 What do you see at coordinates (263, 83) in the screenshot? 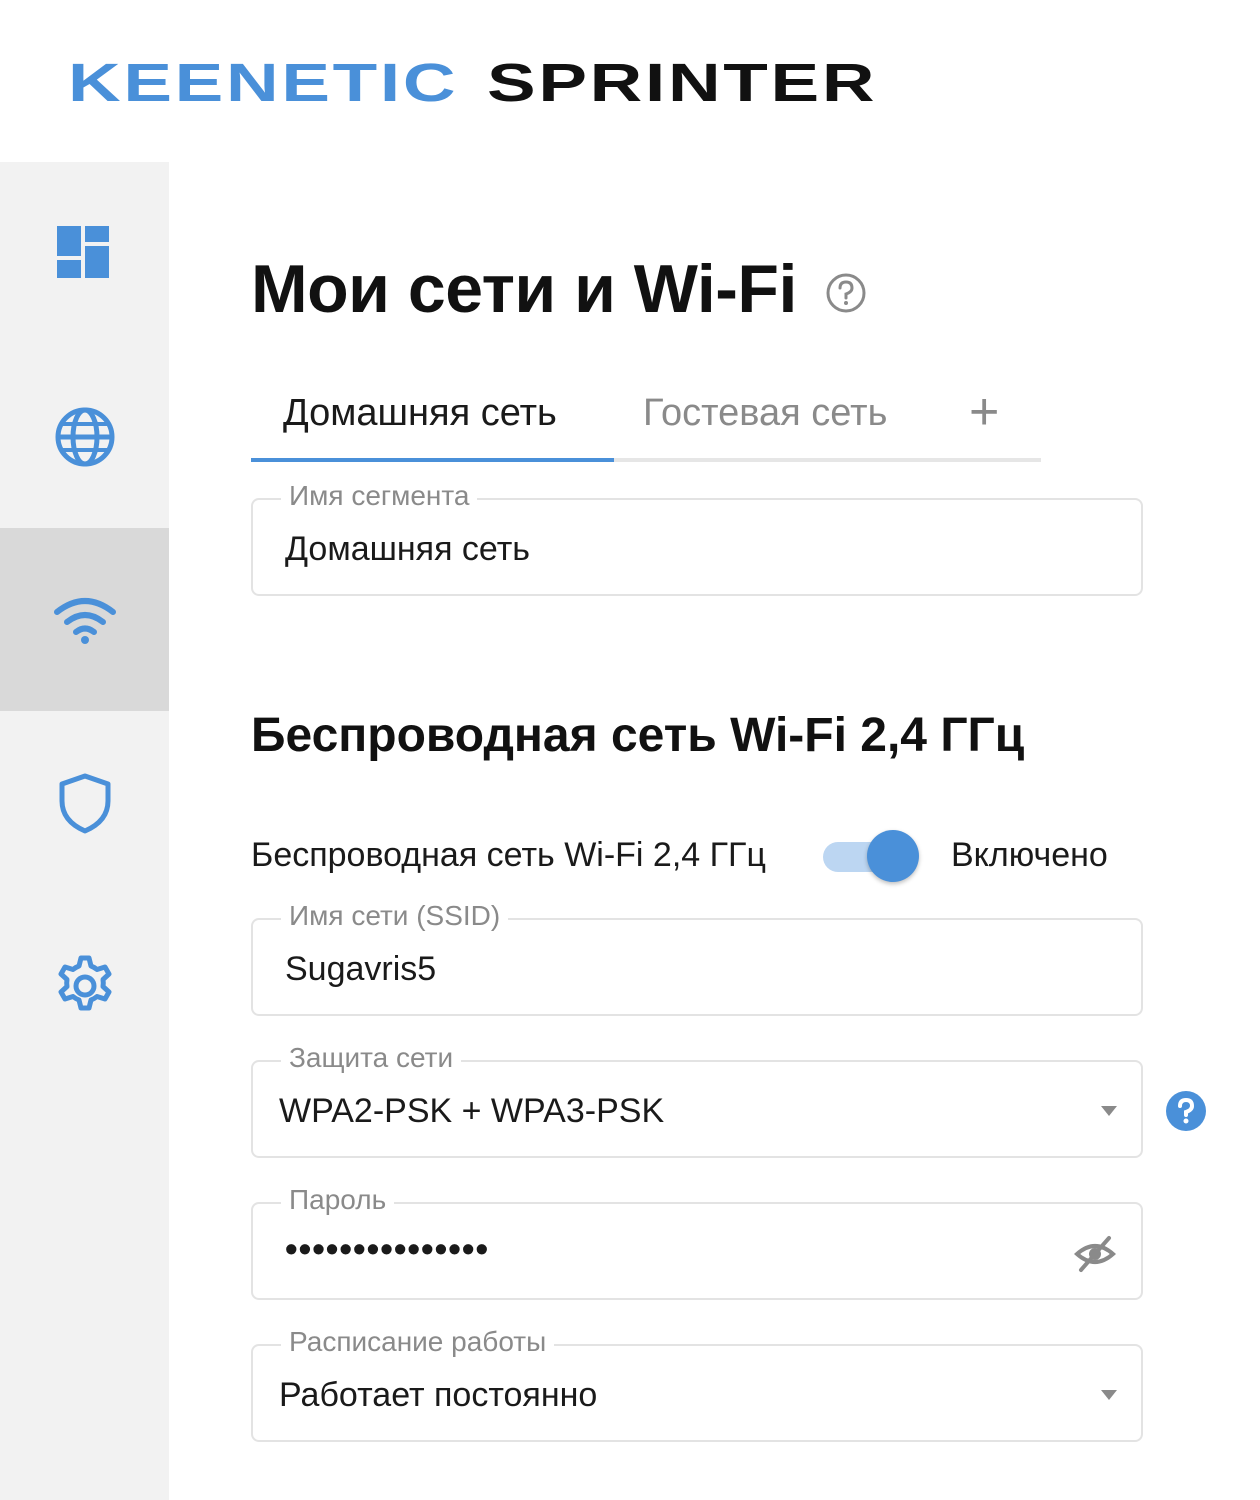
I see `logo-brand: KEENETIC` at bounding box center [263, 83].